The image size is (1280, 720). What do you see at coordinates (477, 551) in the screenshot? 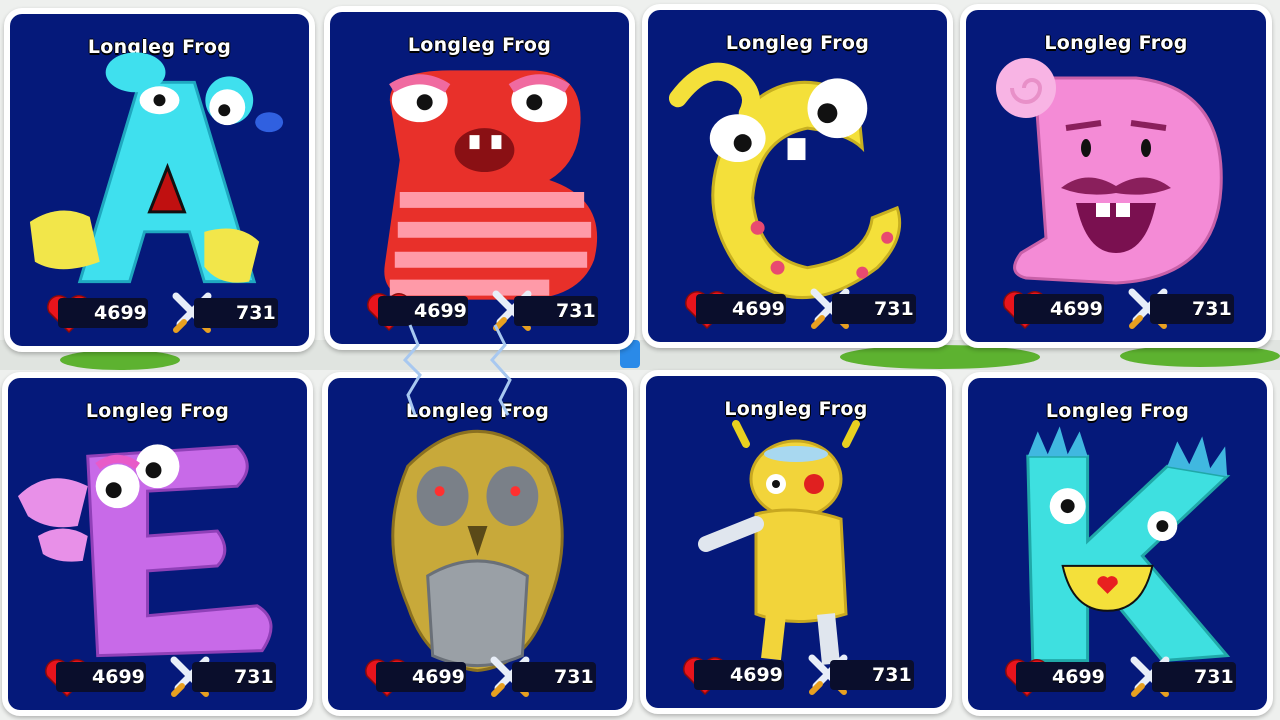
I see `screaming-mask-monster-image` at bounding box center [477, 551].